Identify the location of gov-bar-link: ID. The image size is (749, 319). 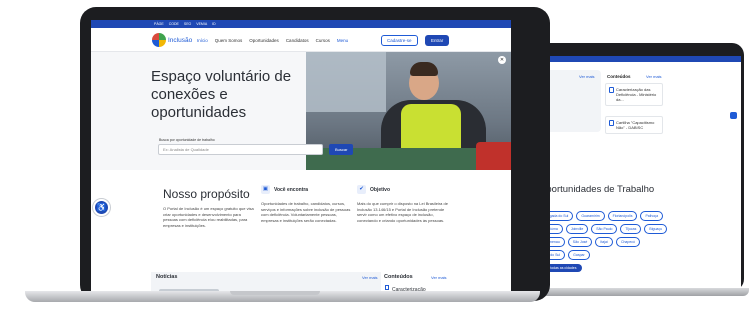
(214, 24).